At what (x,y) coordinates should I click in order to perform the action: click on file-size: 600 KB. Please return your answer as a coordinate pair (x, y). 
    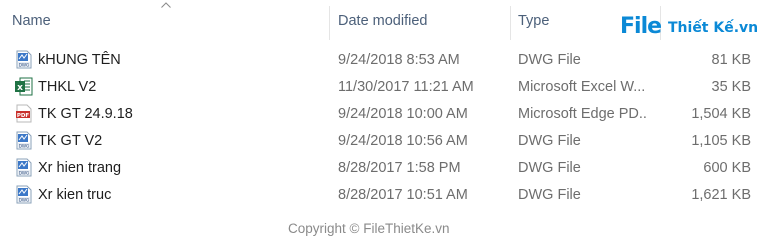
    Looking at the image, I should click on (727, 168).